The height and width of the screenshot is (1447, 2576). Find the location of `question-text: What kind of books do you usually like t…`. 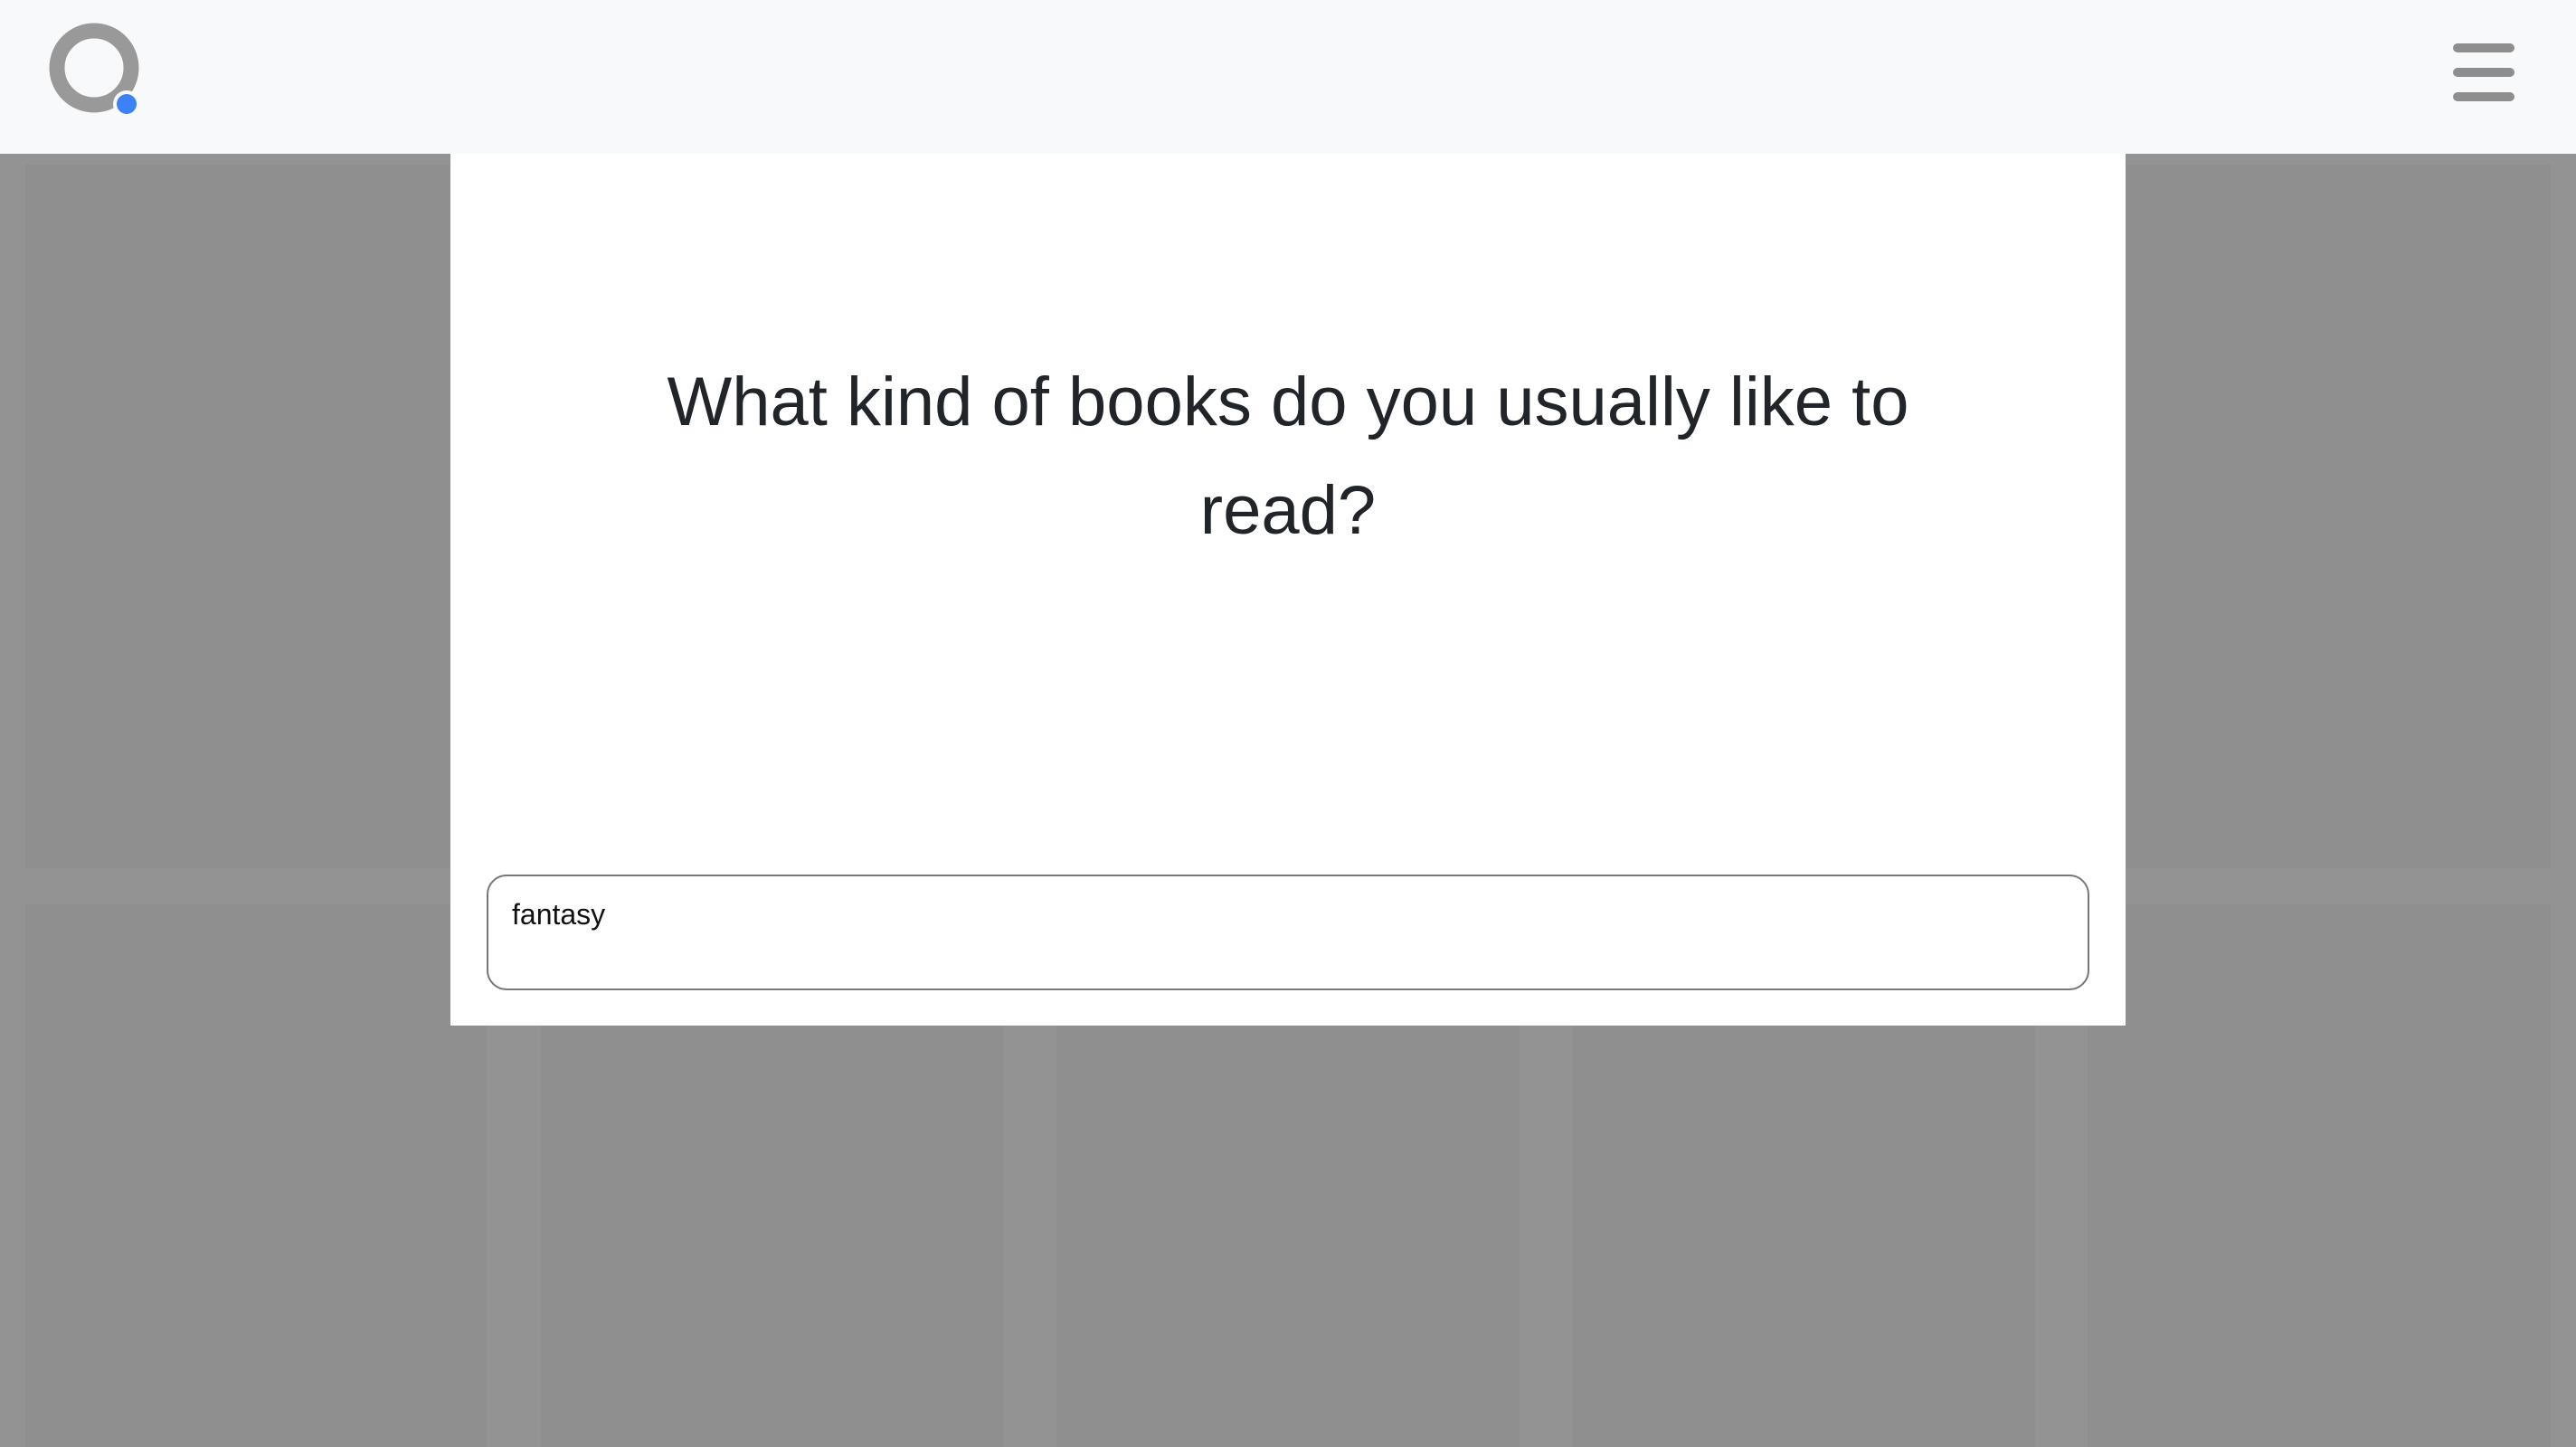

question-text: What kind of books do you usually like t… is located at coordinates (1288, 456).